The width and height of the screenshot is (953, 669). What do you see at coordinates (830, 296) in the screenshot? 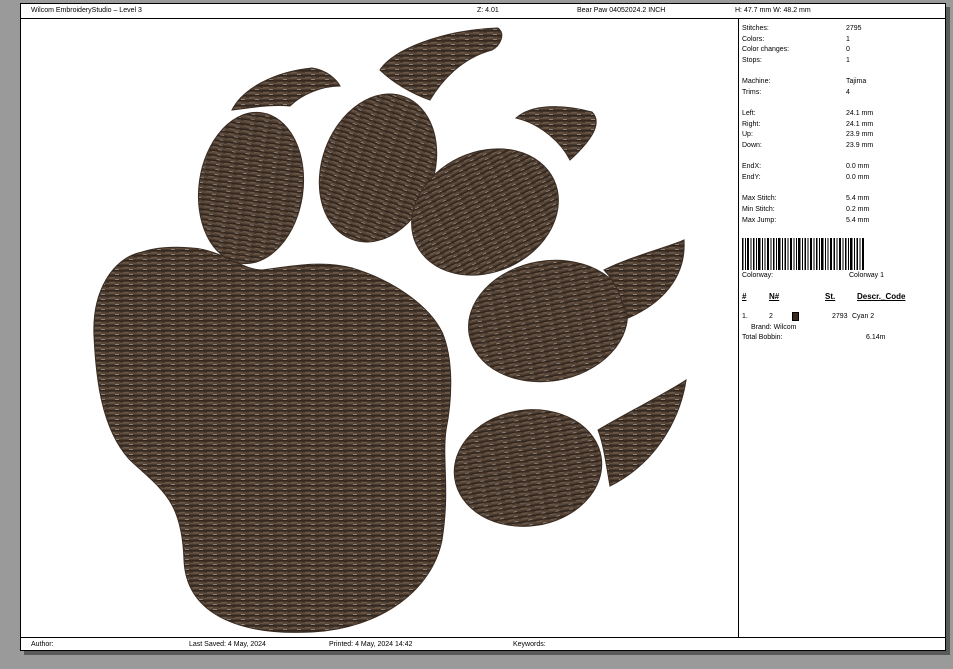
I see `color-table-header-stitches: St.` at bounding box center [830, 296].